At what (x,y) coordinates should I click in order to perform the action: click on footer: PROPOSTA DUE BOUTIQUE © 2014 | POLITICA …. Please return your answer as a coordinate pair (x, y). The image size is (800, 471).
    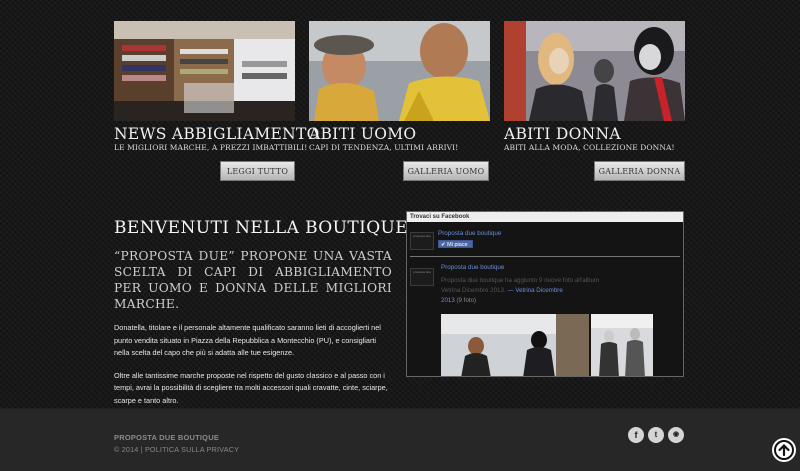
    Looking at the image, I should click on (400, 439).